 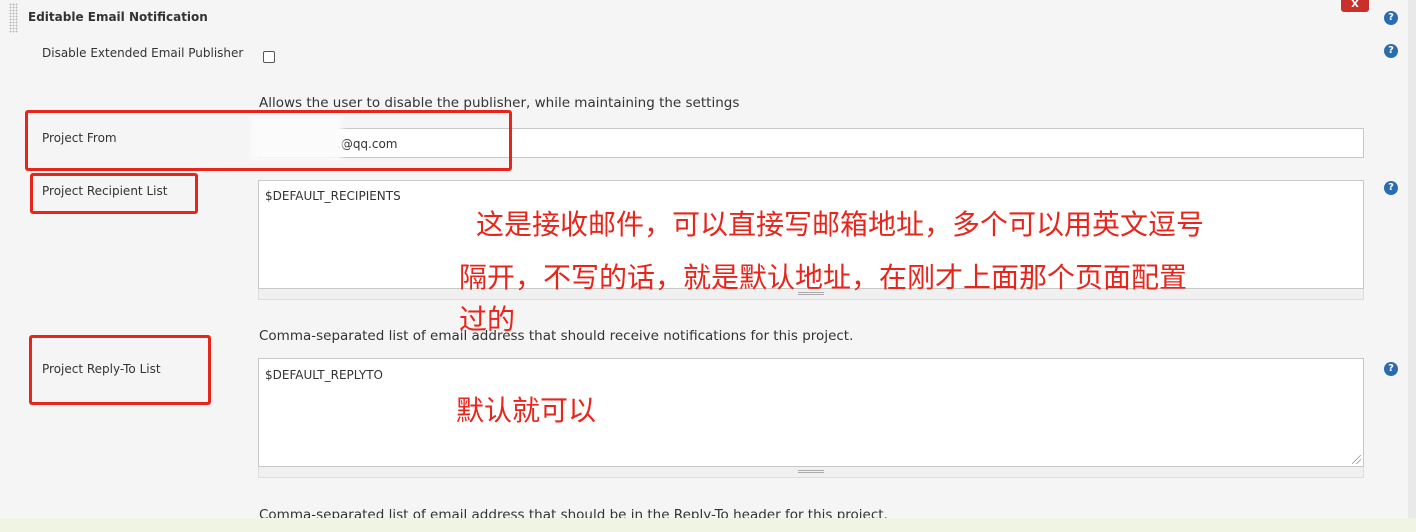 What do you see at coordinates (840, 224) in the screenshot?
I see `annotation-recipient-line1: 这是接收邮件，可以直接写邮箱地址，多个可以用英文逗号` at bounding box center [840, 224].